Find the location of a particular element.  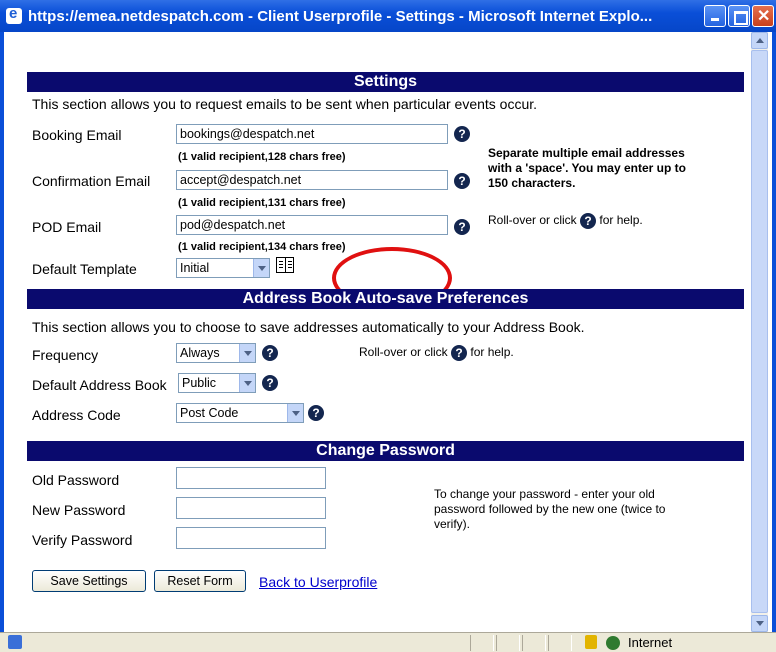

confirmation-email-label: Confirmation Email is located at coordinates (91, 181).